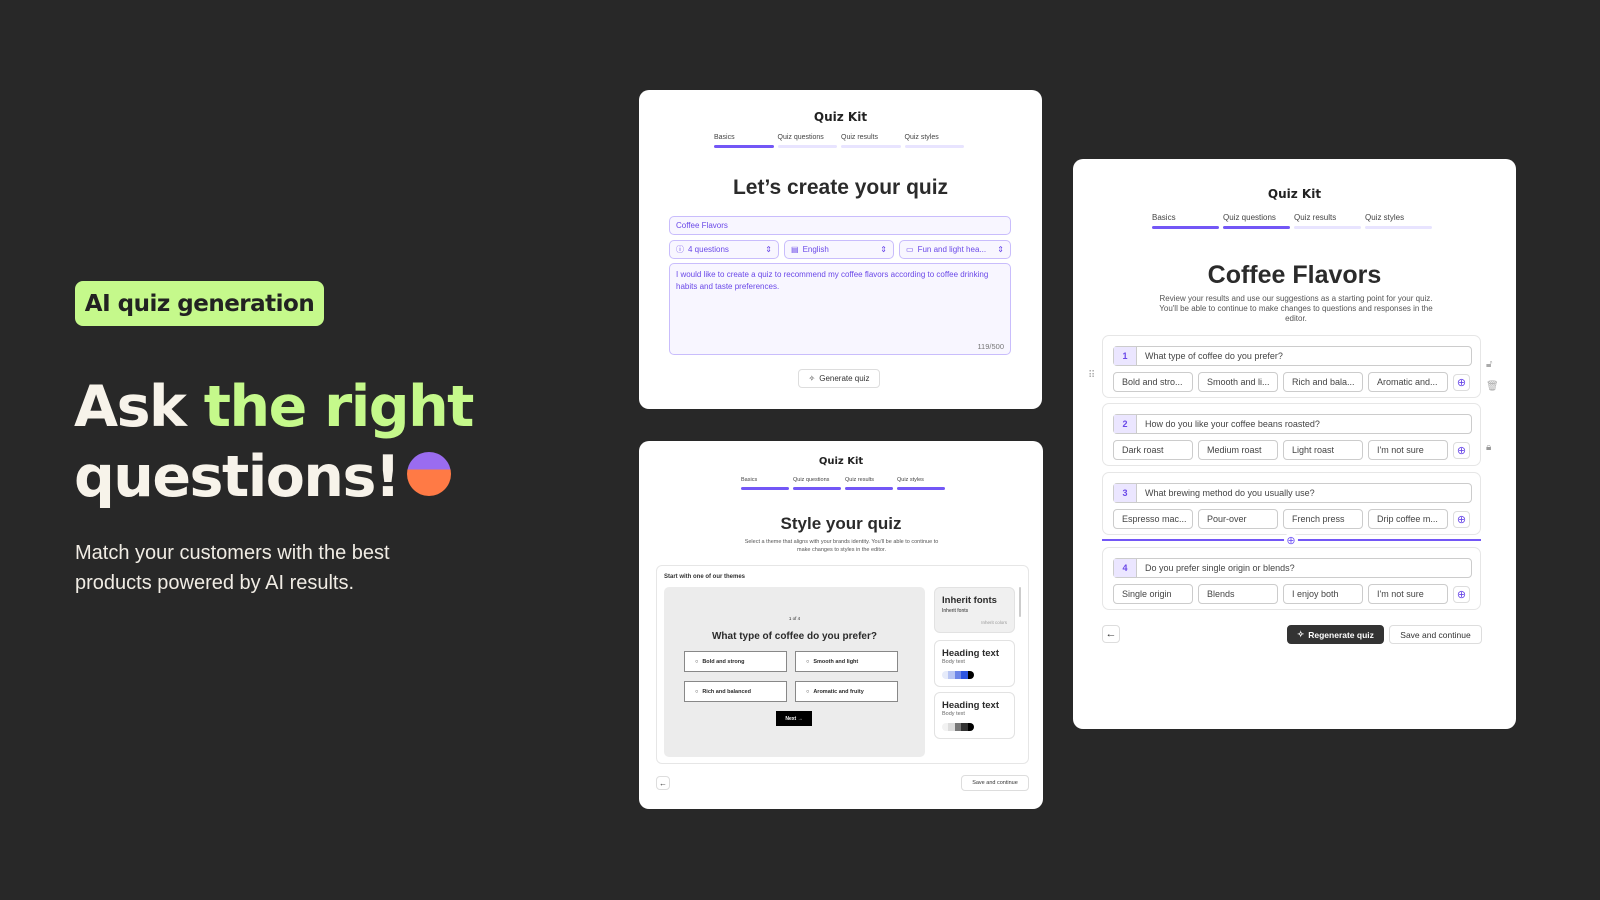 The image size is (1600, 900). I want to click on answer-option: Single origin, so click(1153, 594).